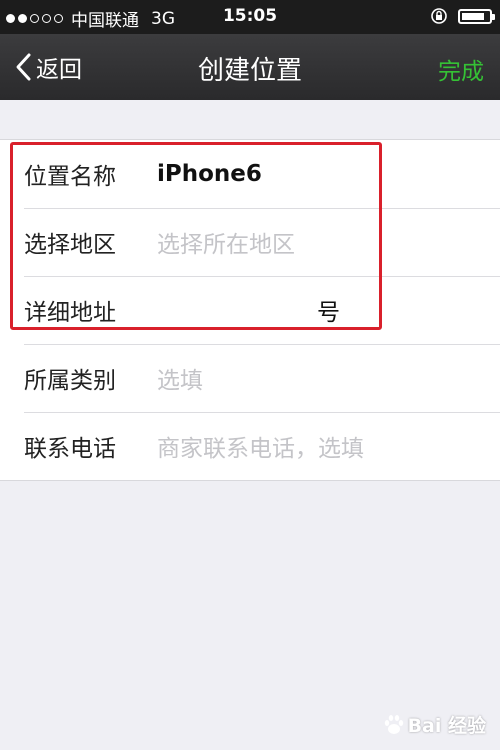 This screenshot has height=750, width=500. I want to click on page-title: 创建位置, so click(249, 71).